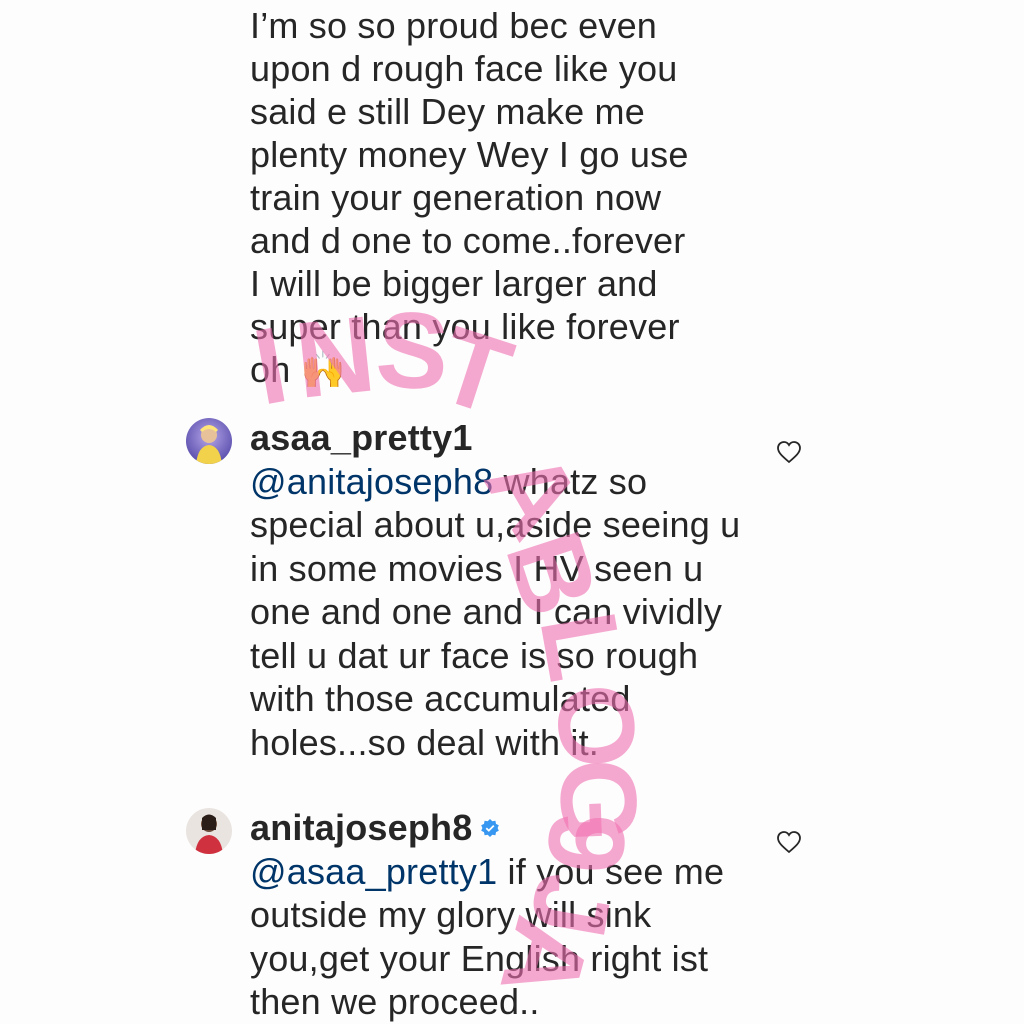 The width and height of the screenshot is (1024, 1024). I want to click on username-text: anitajoseph8, so click(361, 828).